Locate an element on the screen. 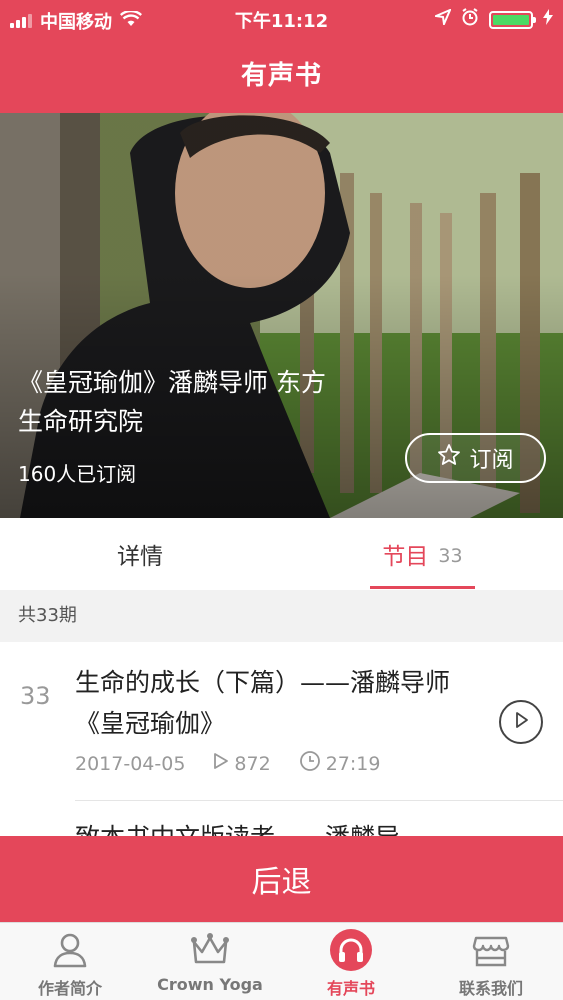  alarm-icon is located at coordinates (470, 19).